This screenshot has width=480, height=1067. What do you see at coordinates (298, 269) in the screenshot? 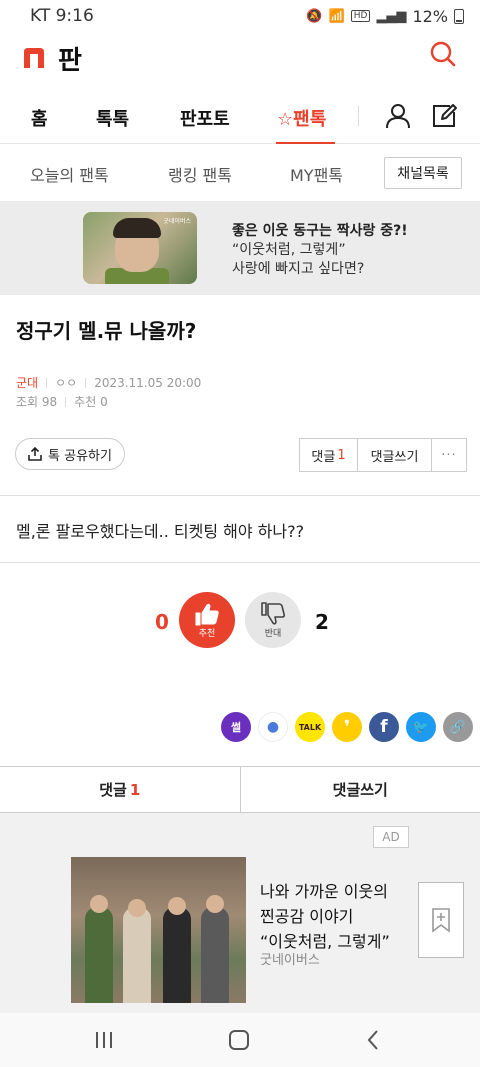
I see `banner-line-3: 사랑에 빠지고 싶다면?` at bounding box center [298, 269].